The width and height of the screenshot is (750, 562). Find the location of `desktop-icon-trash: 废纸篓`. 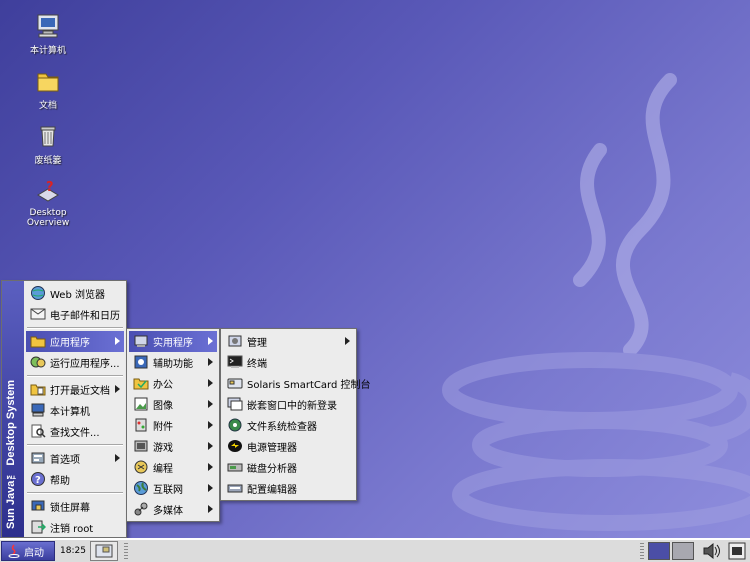

desktop-icon-trash: 废纸篓 is located at coordinates (48, 144).